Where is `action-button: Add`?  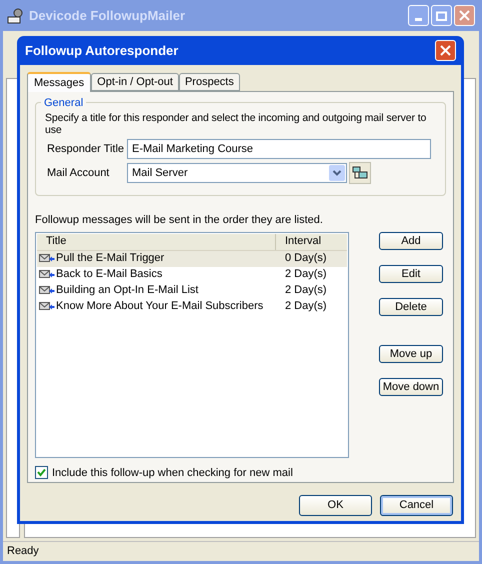
action-button: Add is located at coordinates (411, 241).